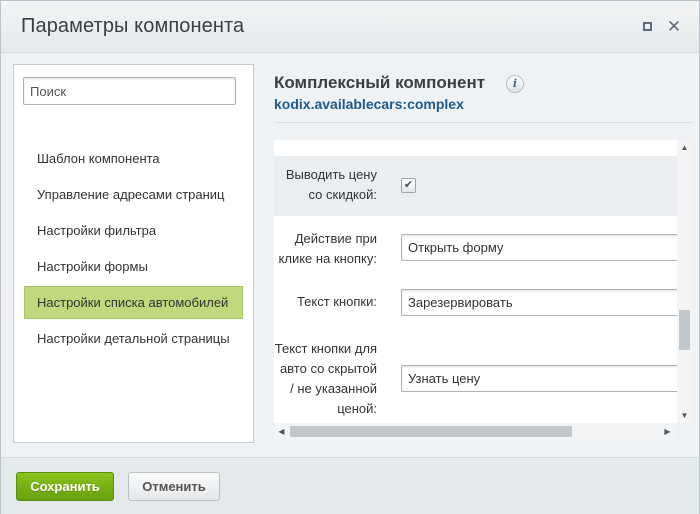 The image size is (700, 514). What do you see at coordinates (380, 82) in the screenshot?
I see `component-title: Комплексный компонент` at bounding box center [380, 82].